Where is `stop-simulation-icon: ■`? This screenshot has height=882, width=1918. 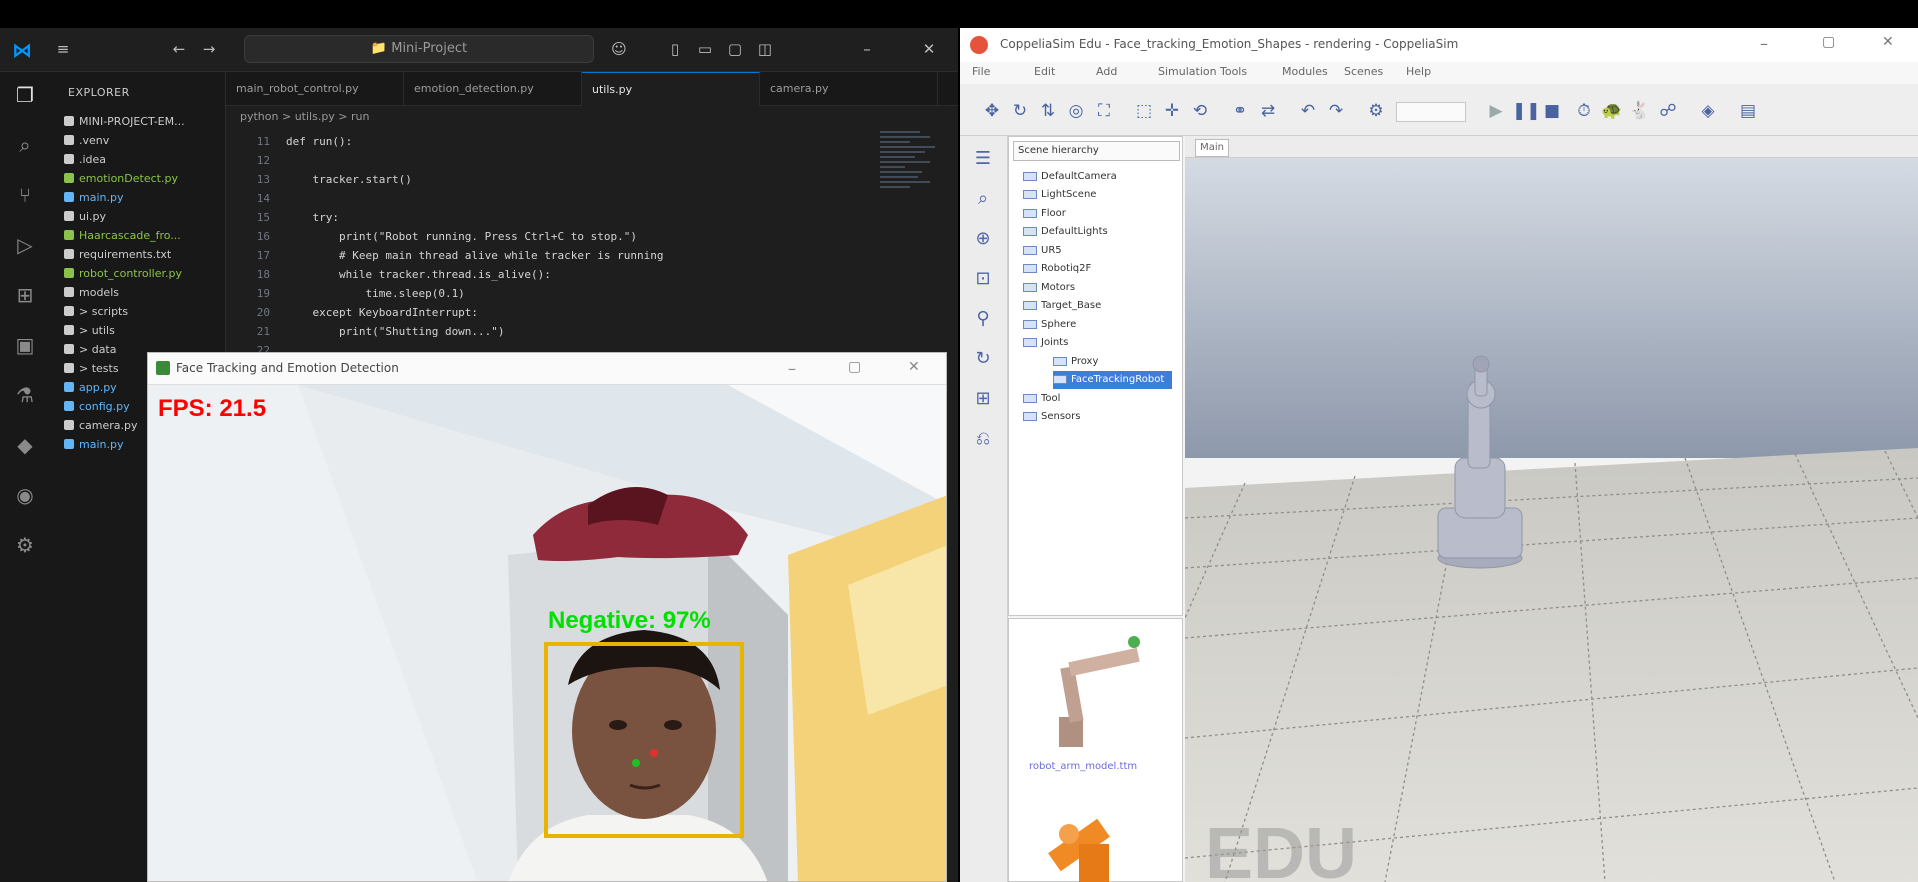
stop-simulation-icon: ■ is located at coordinates (1552, 111).